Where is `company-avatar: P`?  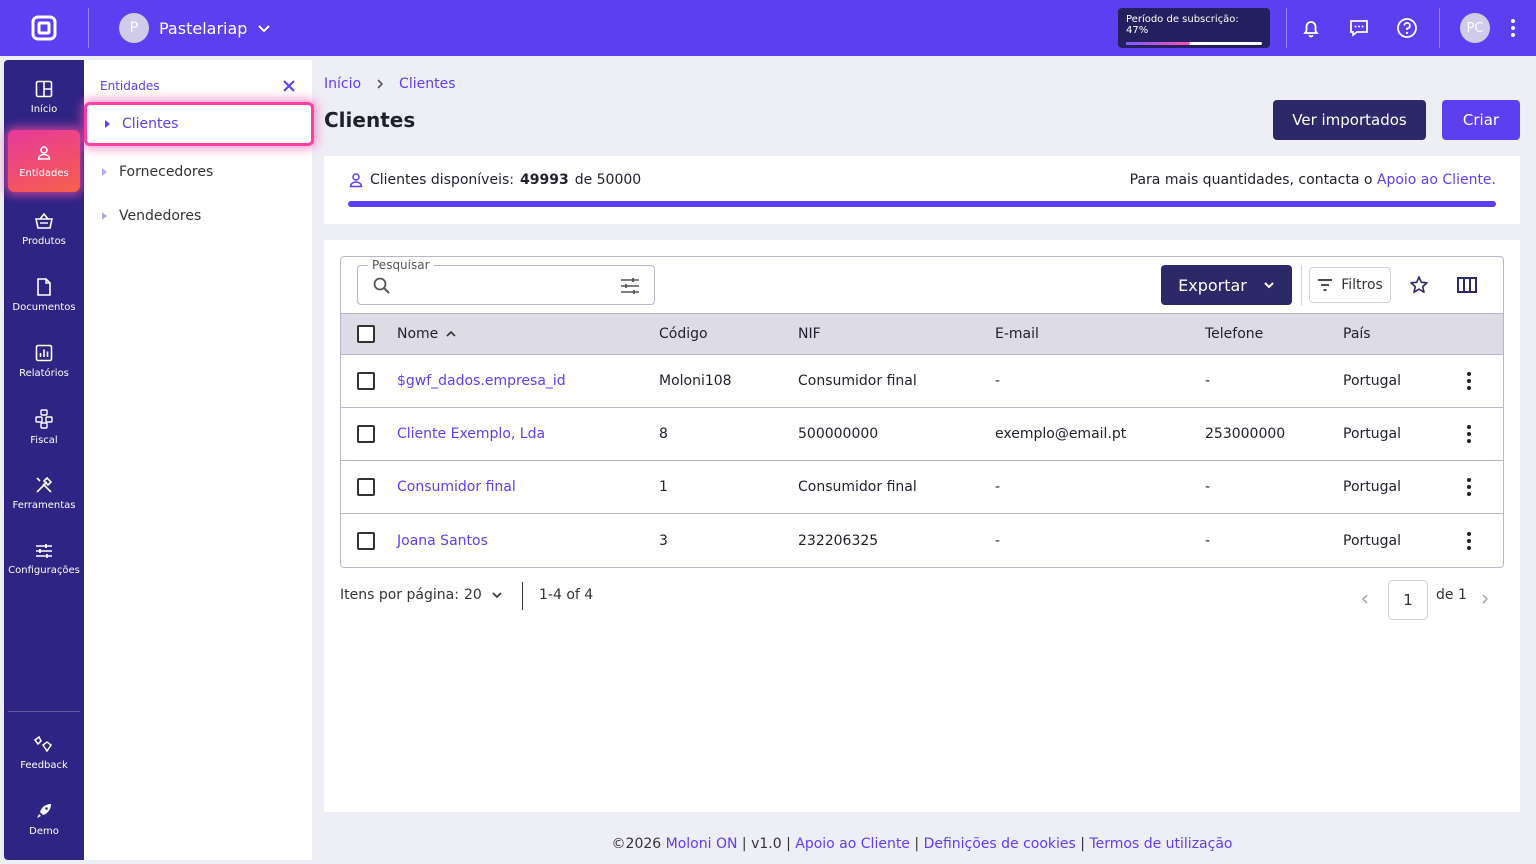 company-avatar: P is located at coordinates (134, 28).